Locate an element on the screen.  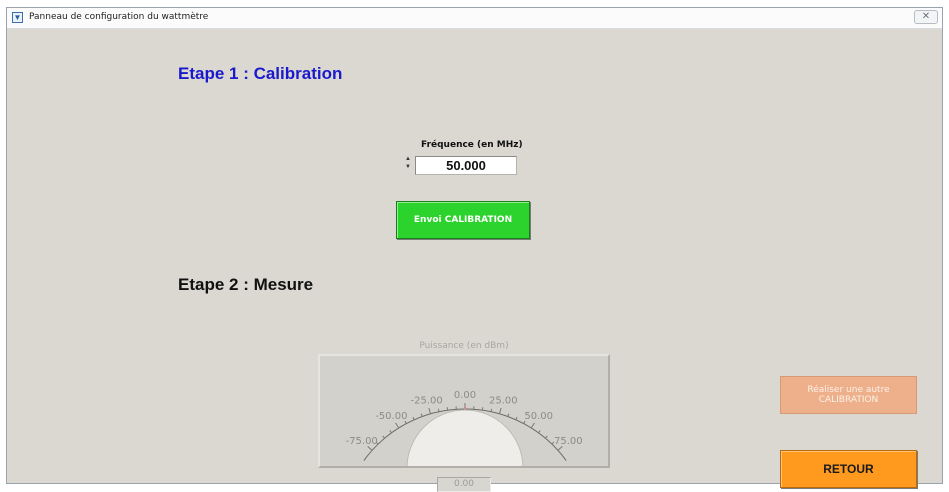
frequency-spinner: ▲ ▼ is located at coordinates (408, 166).